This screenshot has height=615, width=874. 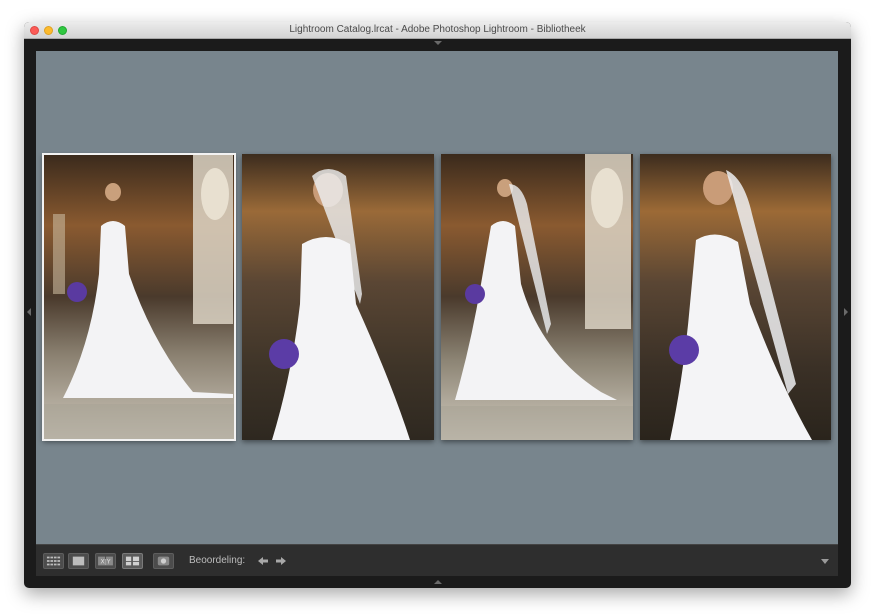 I want to click on compare-view-label: X|Y, so click(x=106, y=562).